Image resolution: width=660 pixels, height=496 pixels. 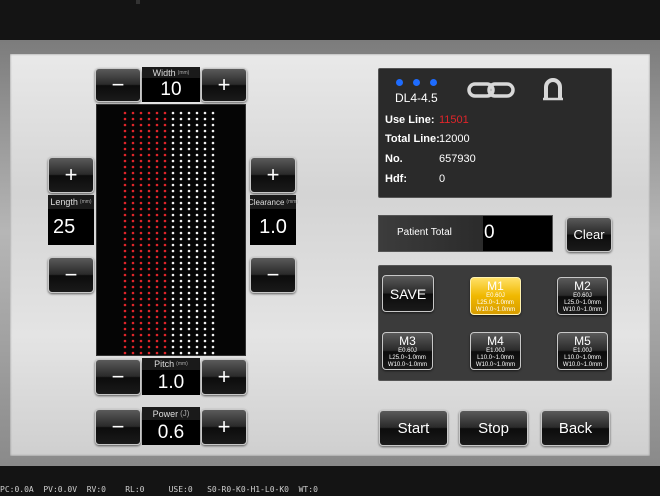 What do you see at coordinates (413, 428) in the screenshot?
I see `start-button: Start` at bounding box center [413, 428].